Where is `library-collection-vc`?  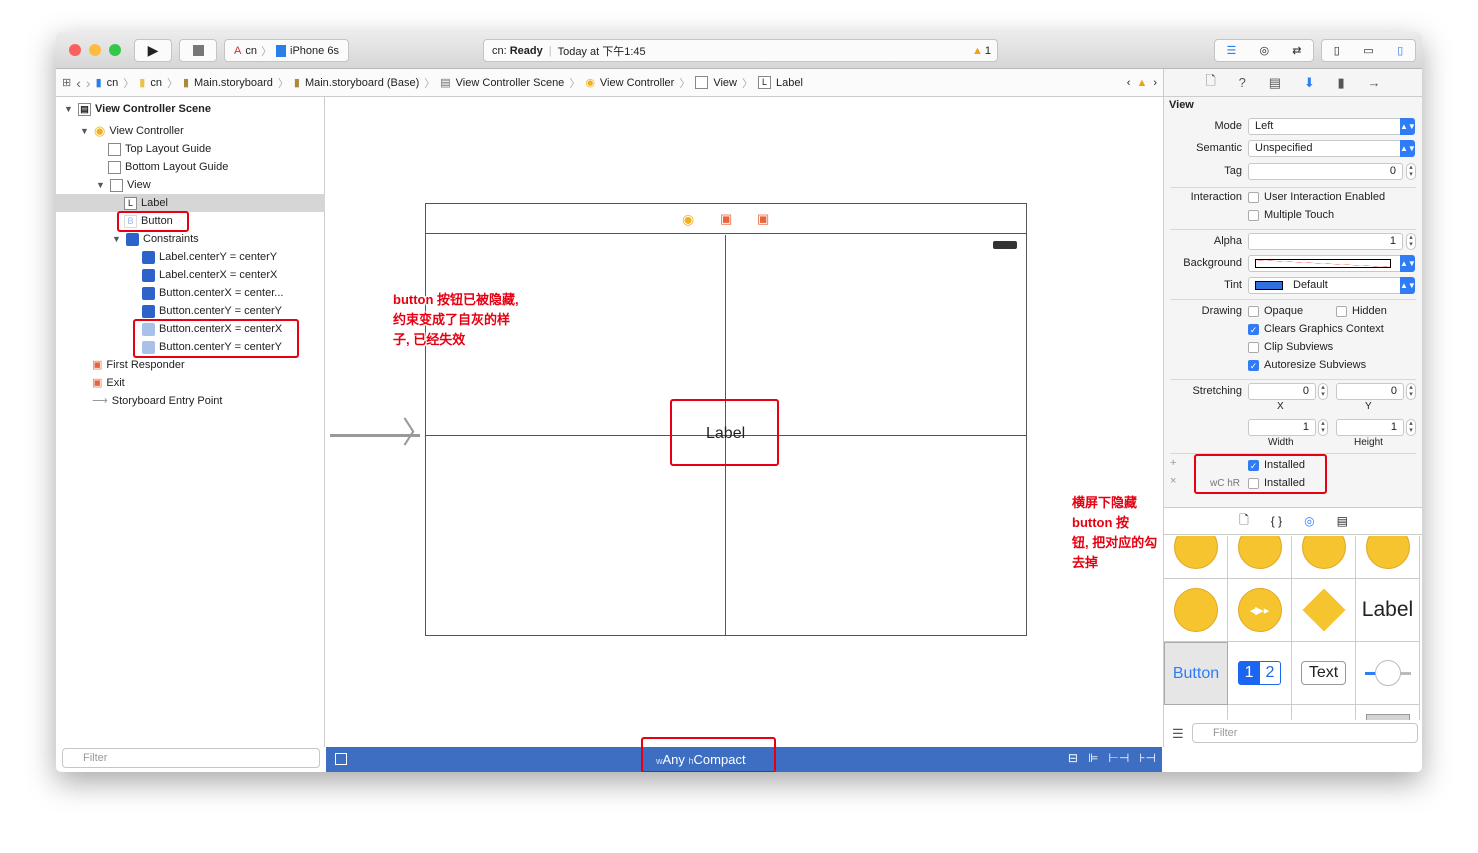
library-collection-vc is located at coordinates (1196, 557).